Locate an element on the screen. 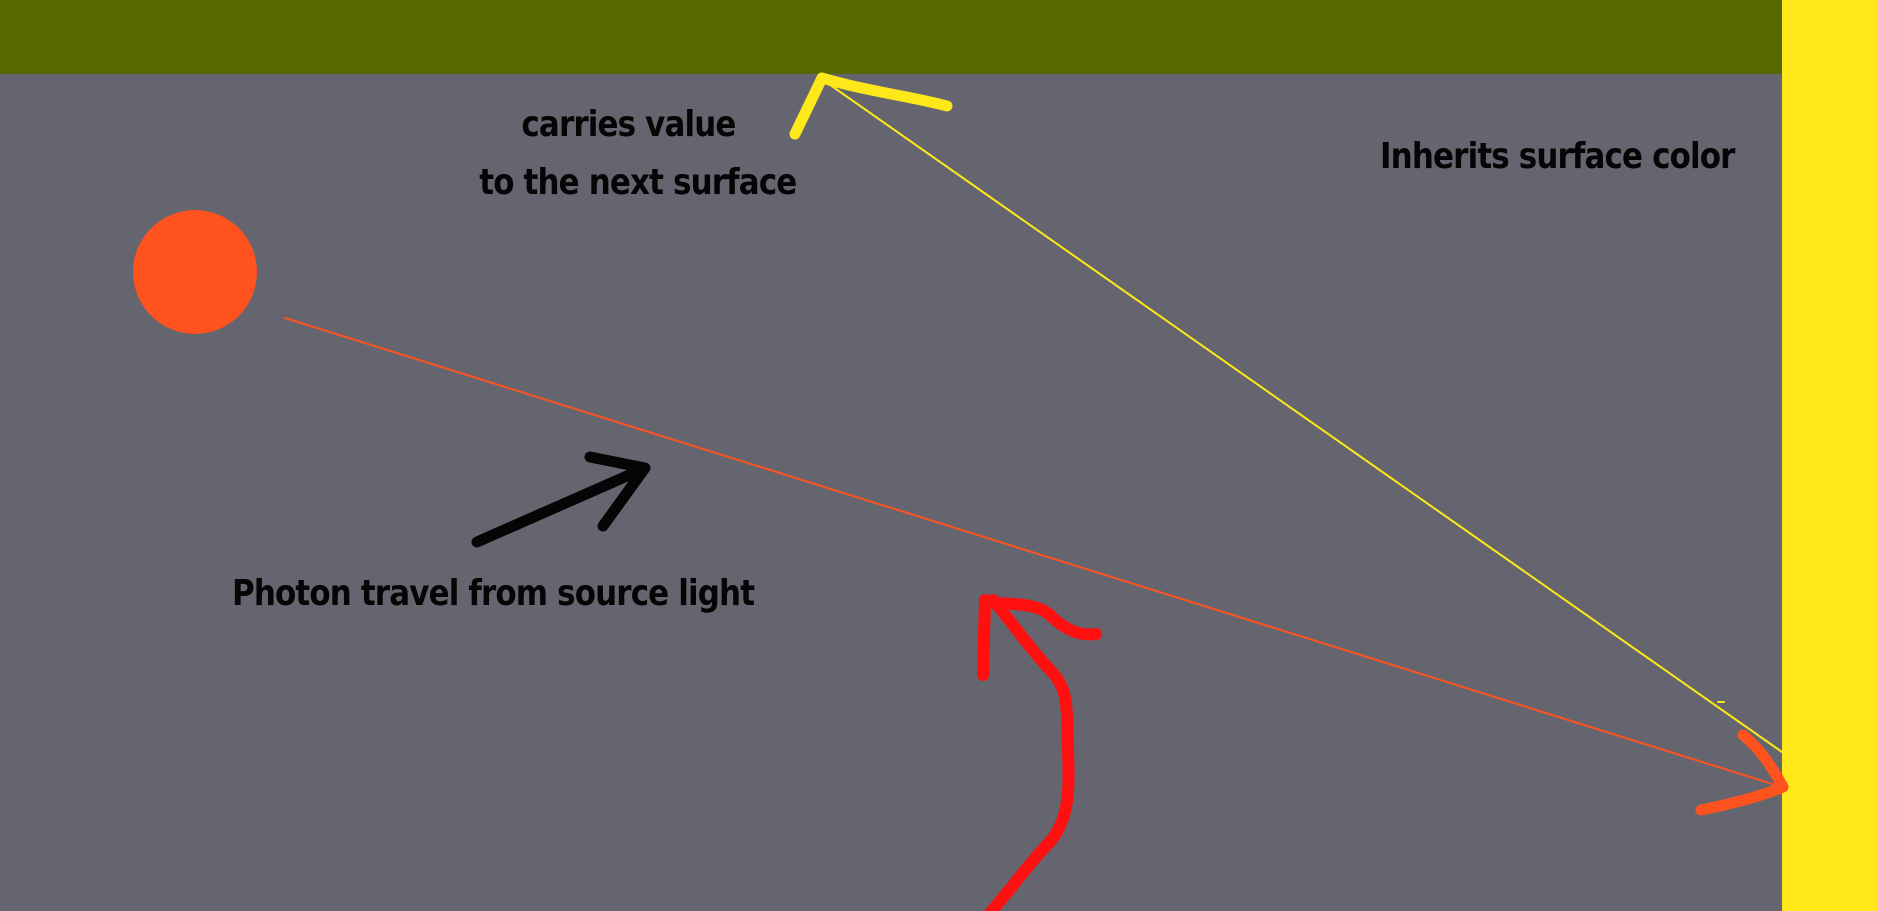  carries-value-label: carries value to the next surface is located at coordinates (638, 154).